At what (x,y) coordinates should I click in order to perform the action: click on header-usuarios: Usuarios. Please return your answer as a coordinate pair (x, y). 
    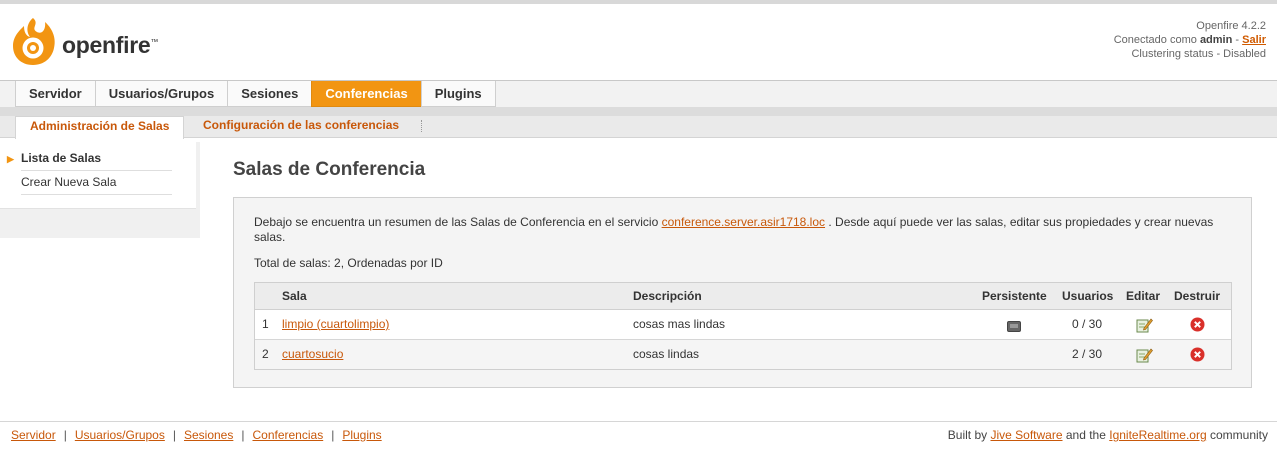
    Looking at the image, I should click on (1088, 296).